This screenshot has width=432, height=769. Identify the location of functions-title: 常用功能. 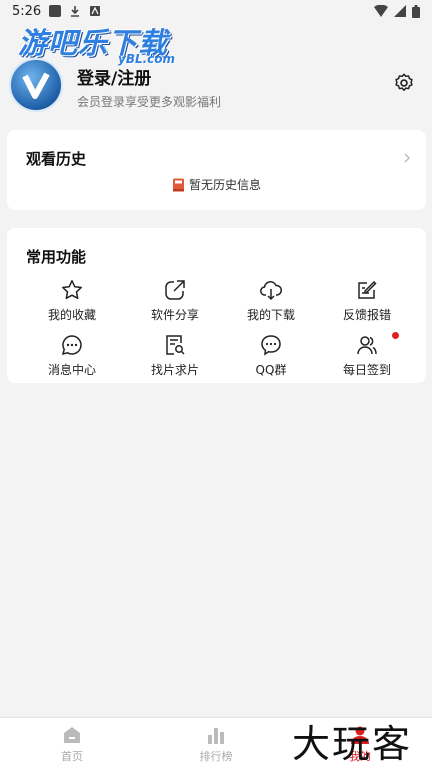
(56, 257).